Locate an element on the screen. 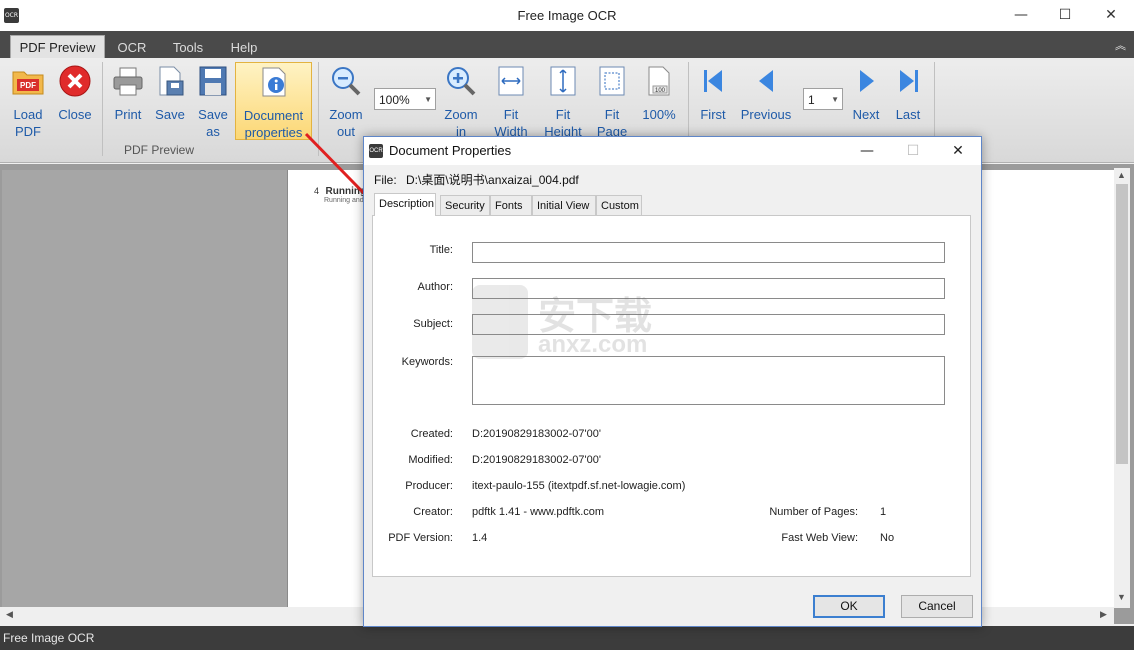 The height and width of the screenshot is (650, 1134). dialog-close-button: ✕ is located at coordinates (958, 151).